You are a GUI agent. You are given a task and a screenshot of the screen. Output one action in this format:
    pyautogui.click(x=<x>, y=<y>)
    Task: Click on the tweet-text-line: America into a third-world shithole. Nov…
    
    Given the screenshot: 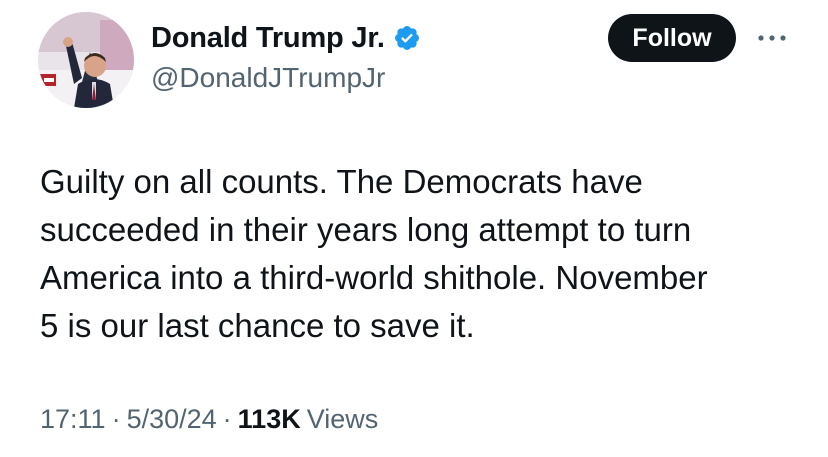 What is the action you would take?
    pyautogui.click(x=374, y=277)
    